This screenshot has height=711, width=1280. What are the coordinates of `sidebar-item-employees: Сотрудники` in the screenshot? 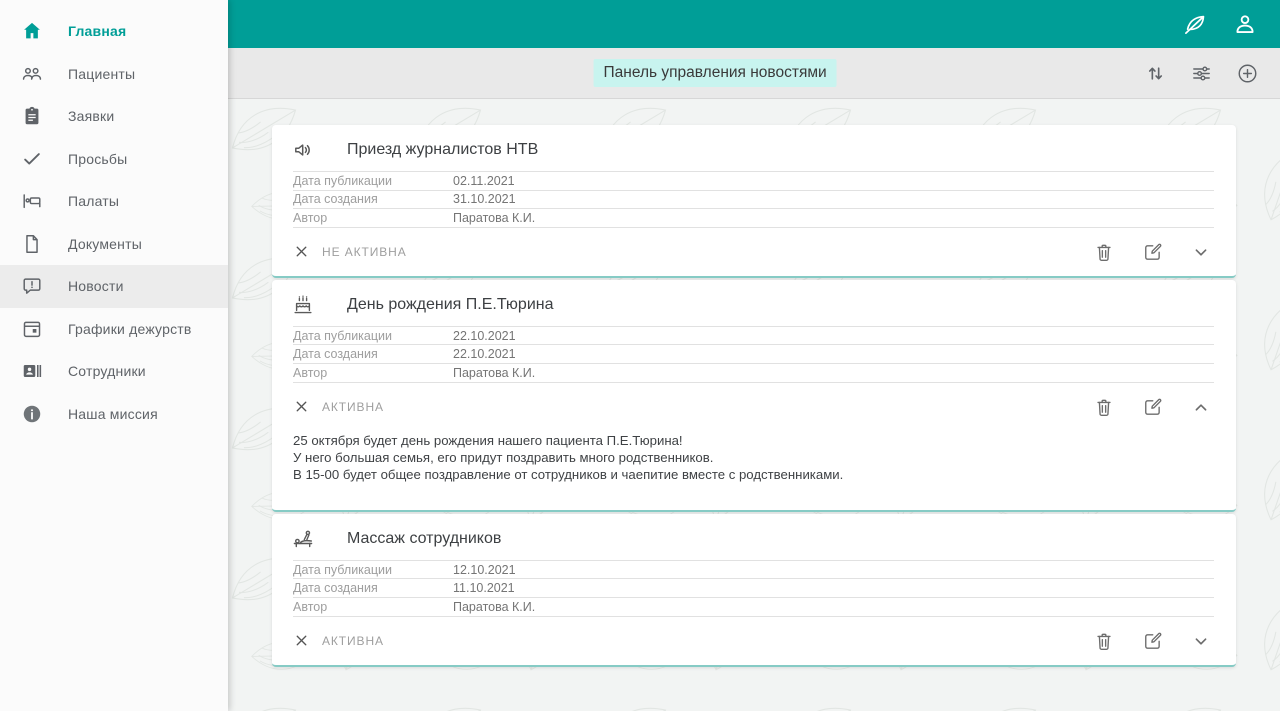 It's located at (114, 371).